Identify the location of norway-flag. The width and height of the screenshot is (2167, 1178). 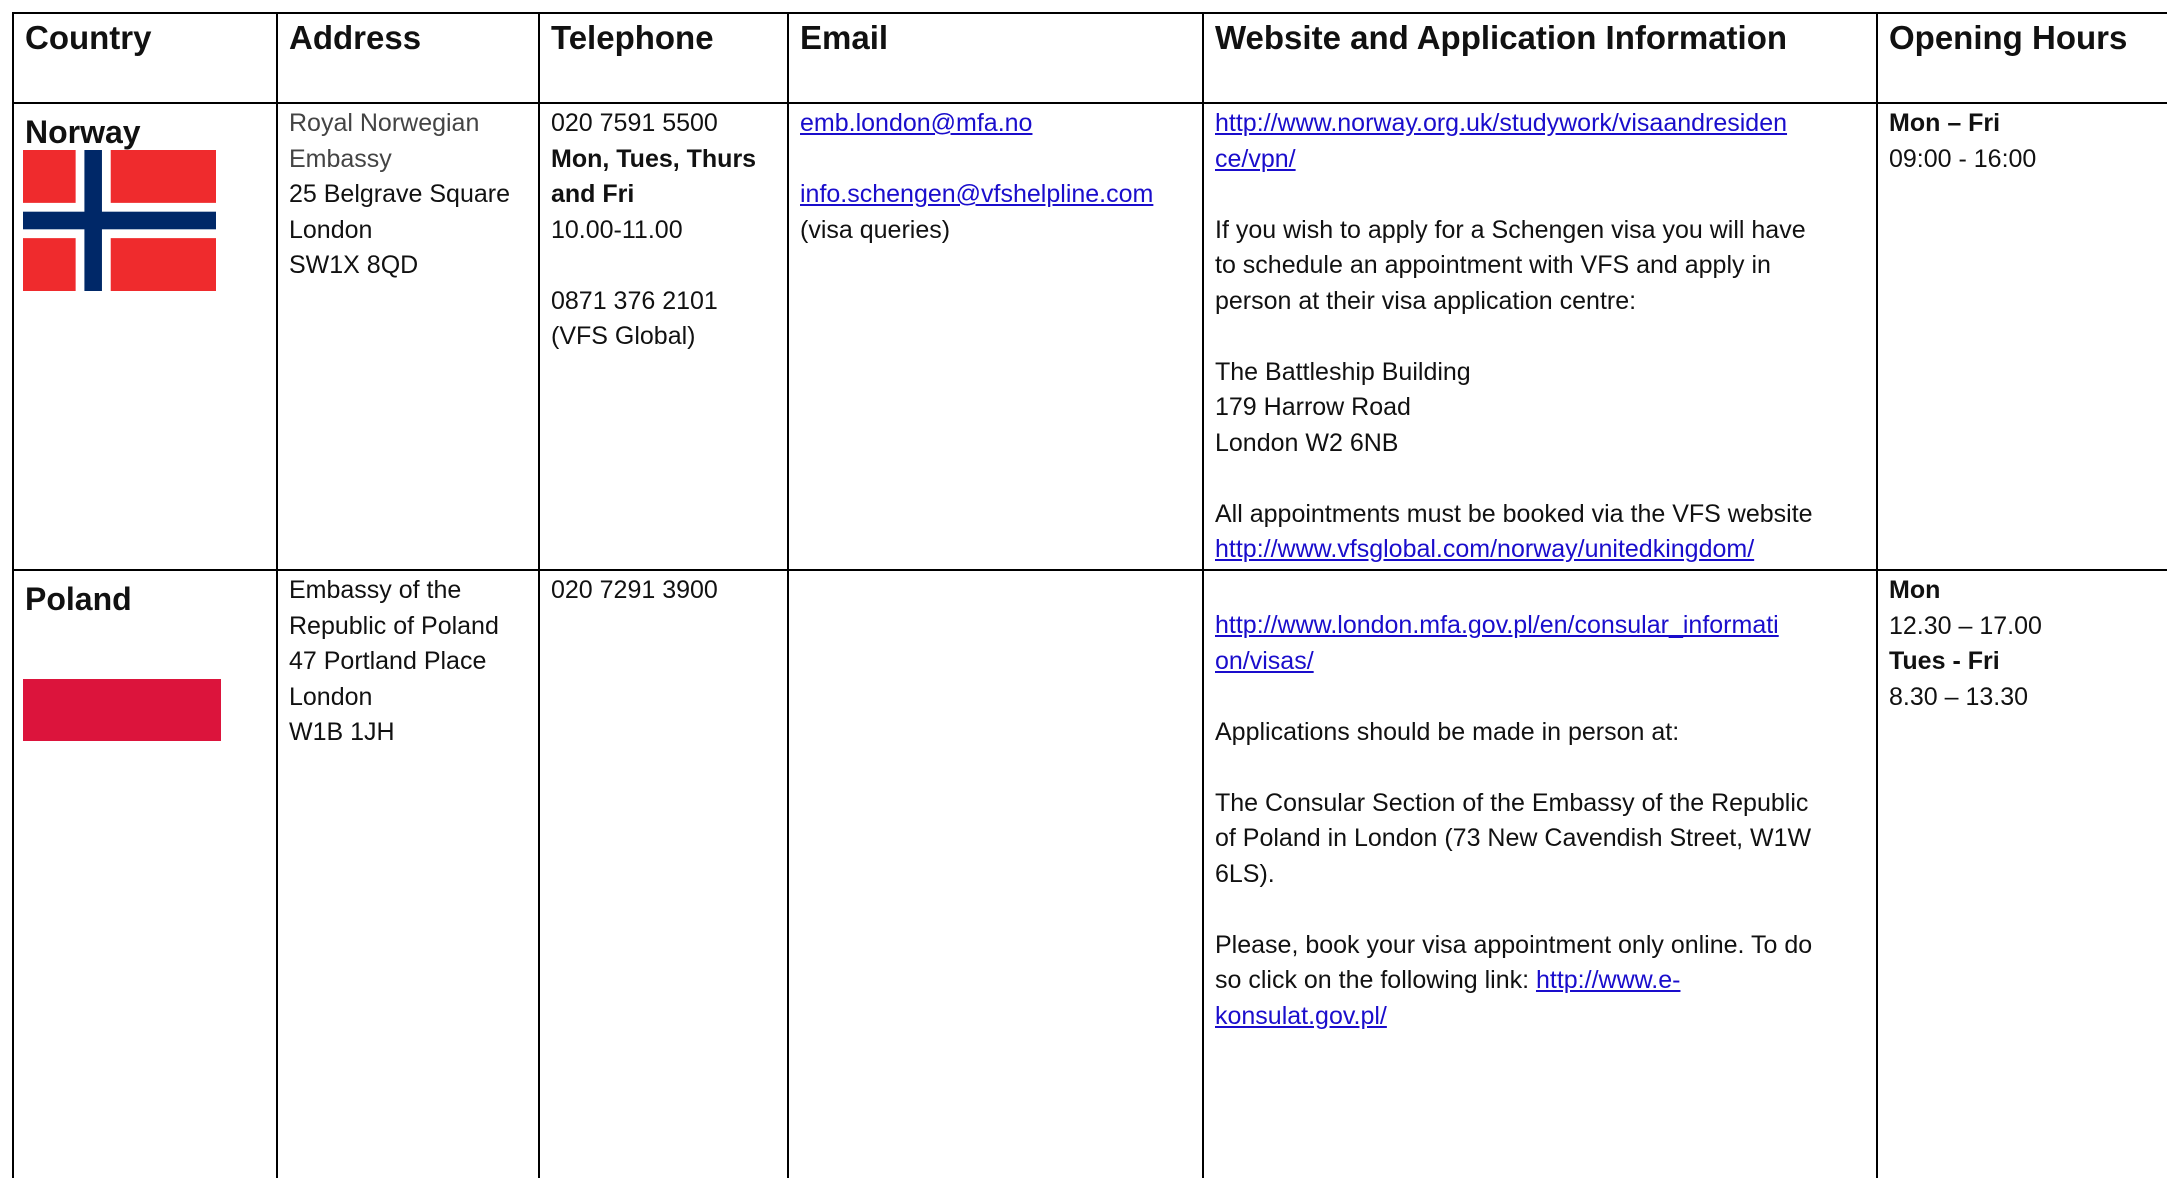
(119, 220).